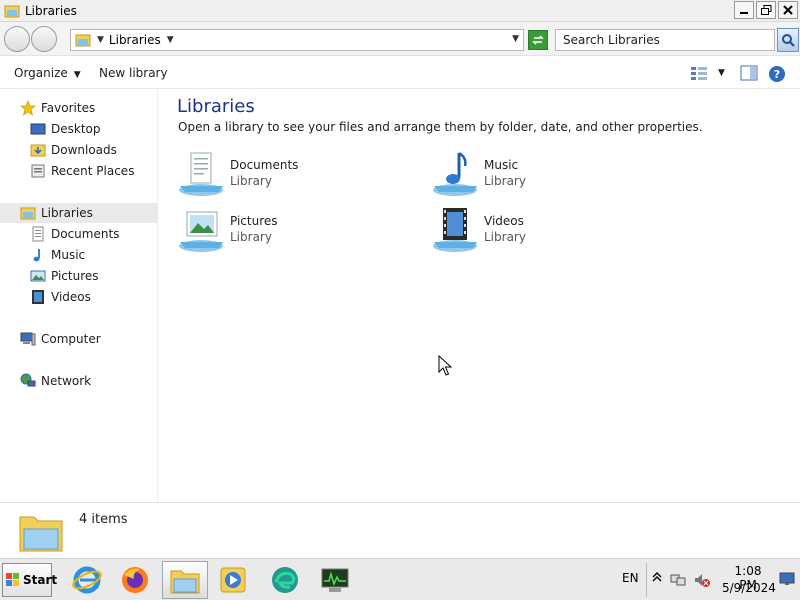 Image resolution: width=800 pixels, height=600 pixels. I want to click on library-pictures: Pictures Library, so click(277, 231).